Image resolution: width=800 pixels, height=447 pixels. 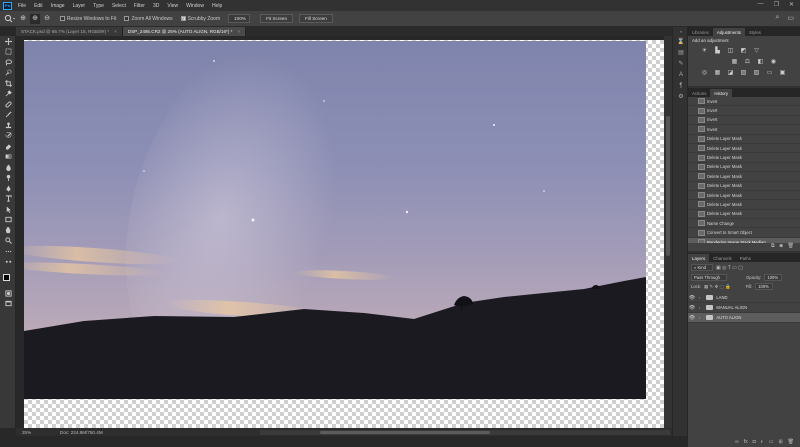 I want to click on black-white-icon: ◧, so click(x=760, y=62).